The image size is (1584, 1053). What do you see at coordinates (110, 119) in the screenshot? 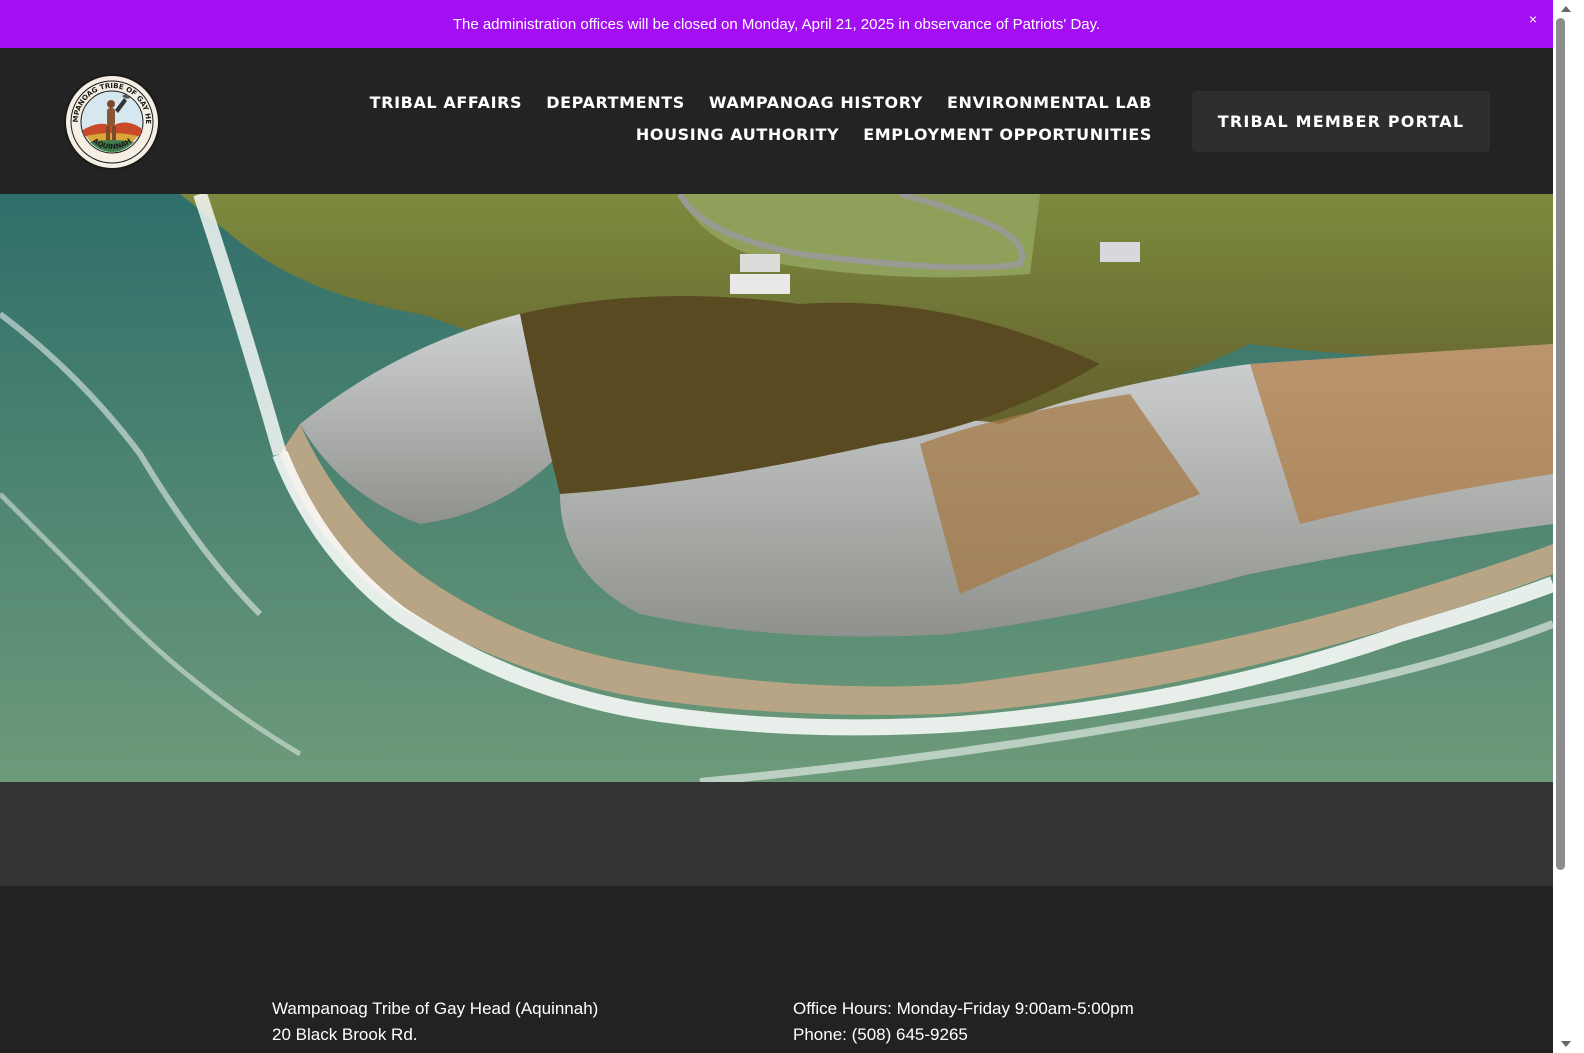
I see `tribe-seal-logo: WAMPANOAG TRIBE OF GAY HEAD AQUINNAH` at bounding box center [110, 119].